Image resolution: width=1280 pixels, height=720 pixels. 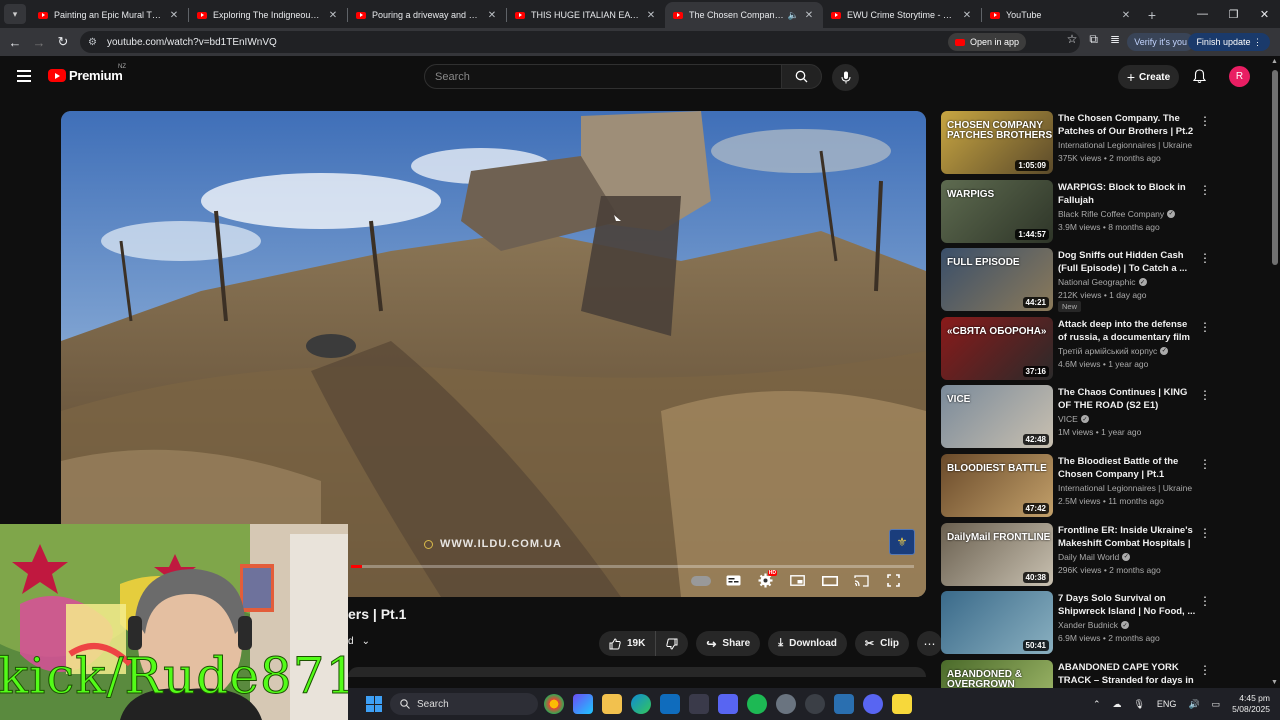 I want to click on browser-tab: Exploring The Indigneous Tribal ✕, so click(x=268, y=15).